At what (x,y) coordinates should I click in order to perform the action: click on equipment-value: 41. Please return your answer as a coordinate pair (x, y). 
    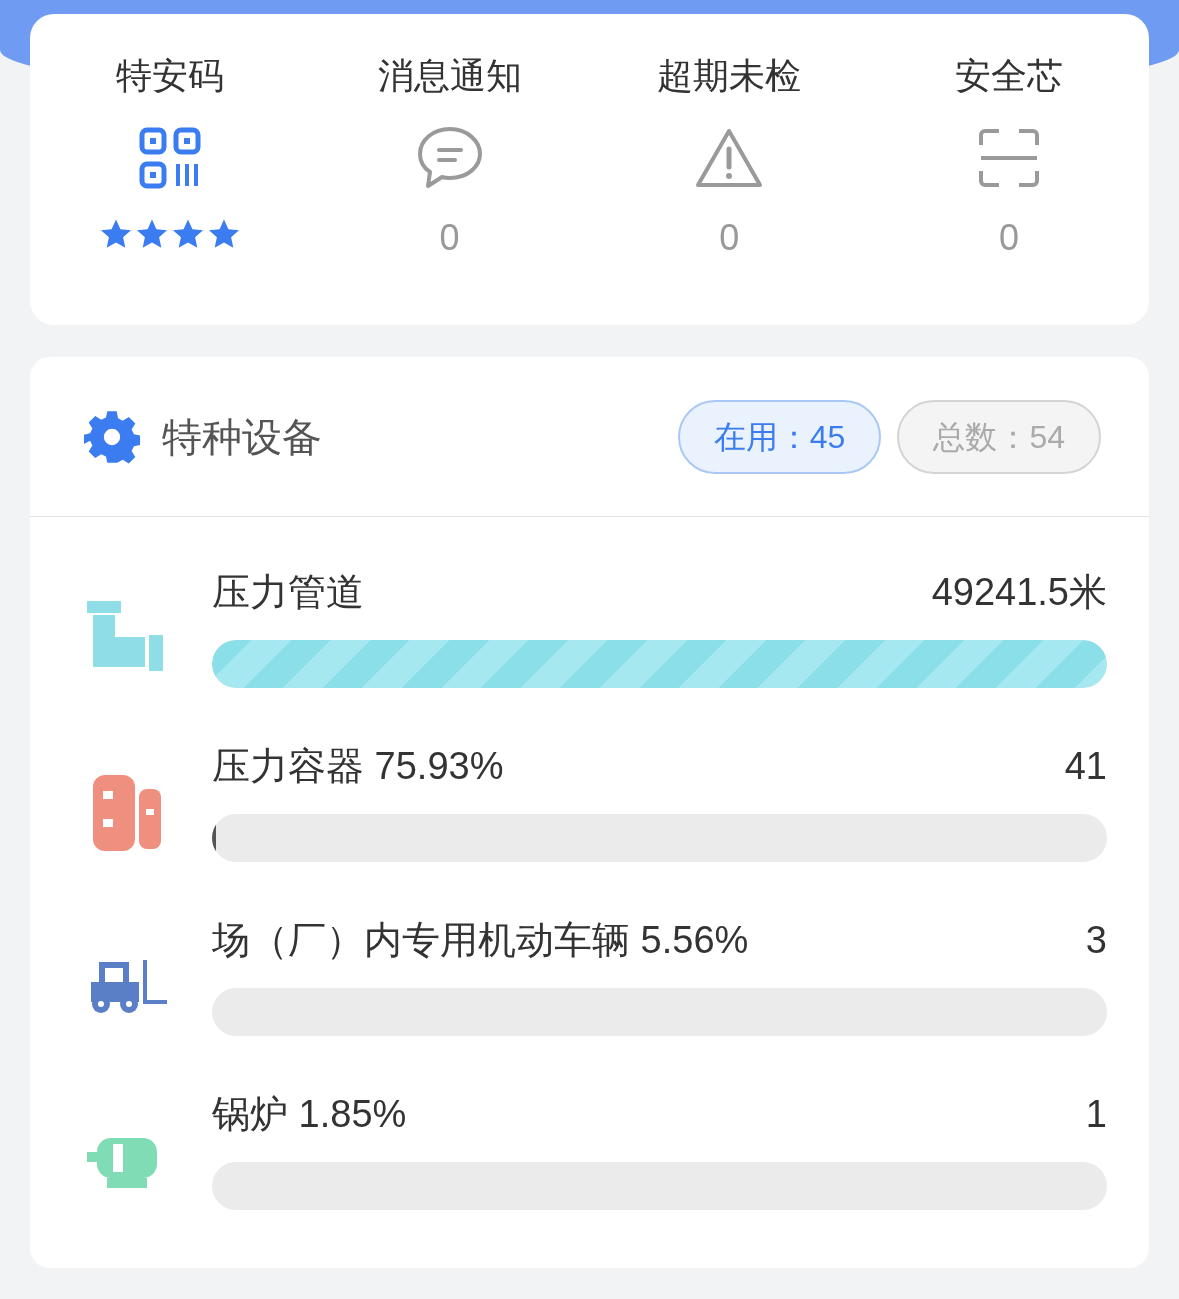
    Looking at the image, I should click on (1085, 766).